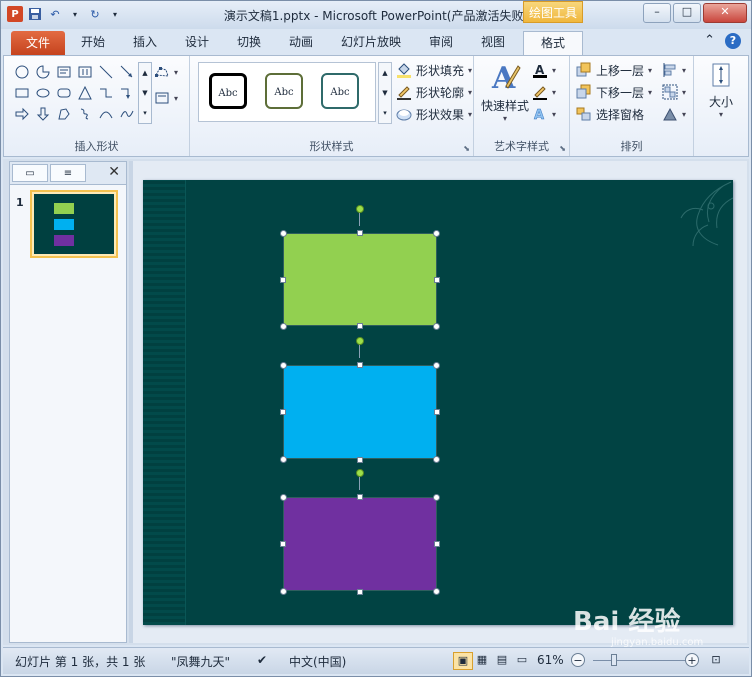 This screenshot has height=677, width=752. Describe the element at coordinates (716, 660) in the screenshot. I see `fit-to-window-button: ⊡` at that location.